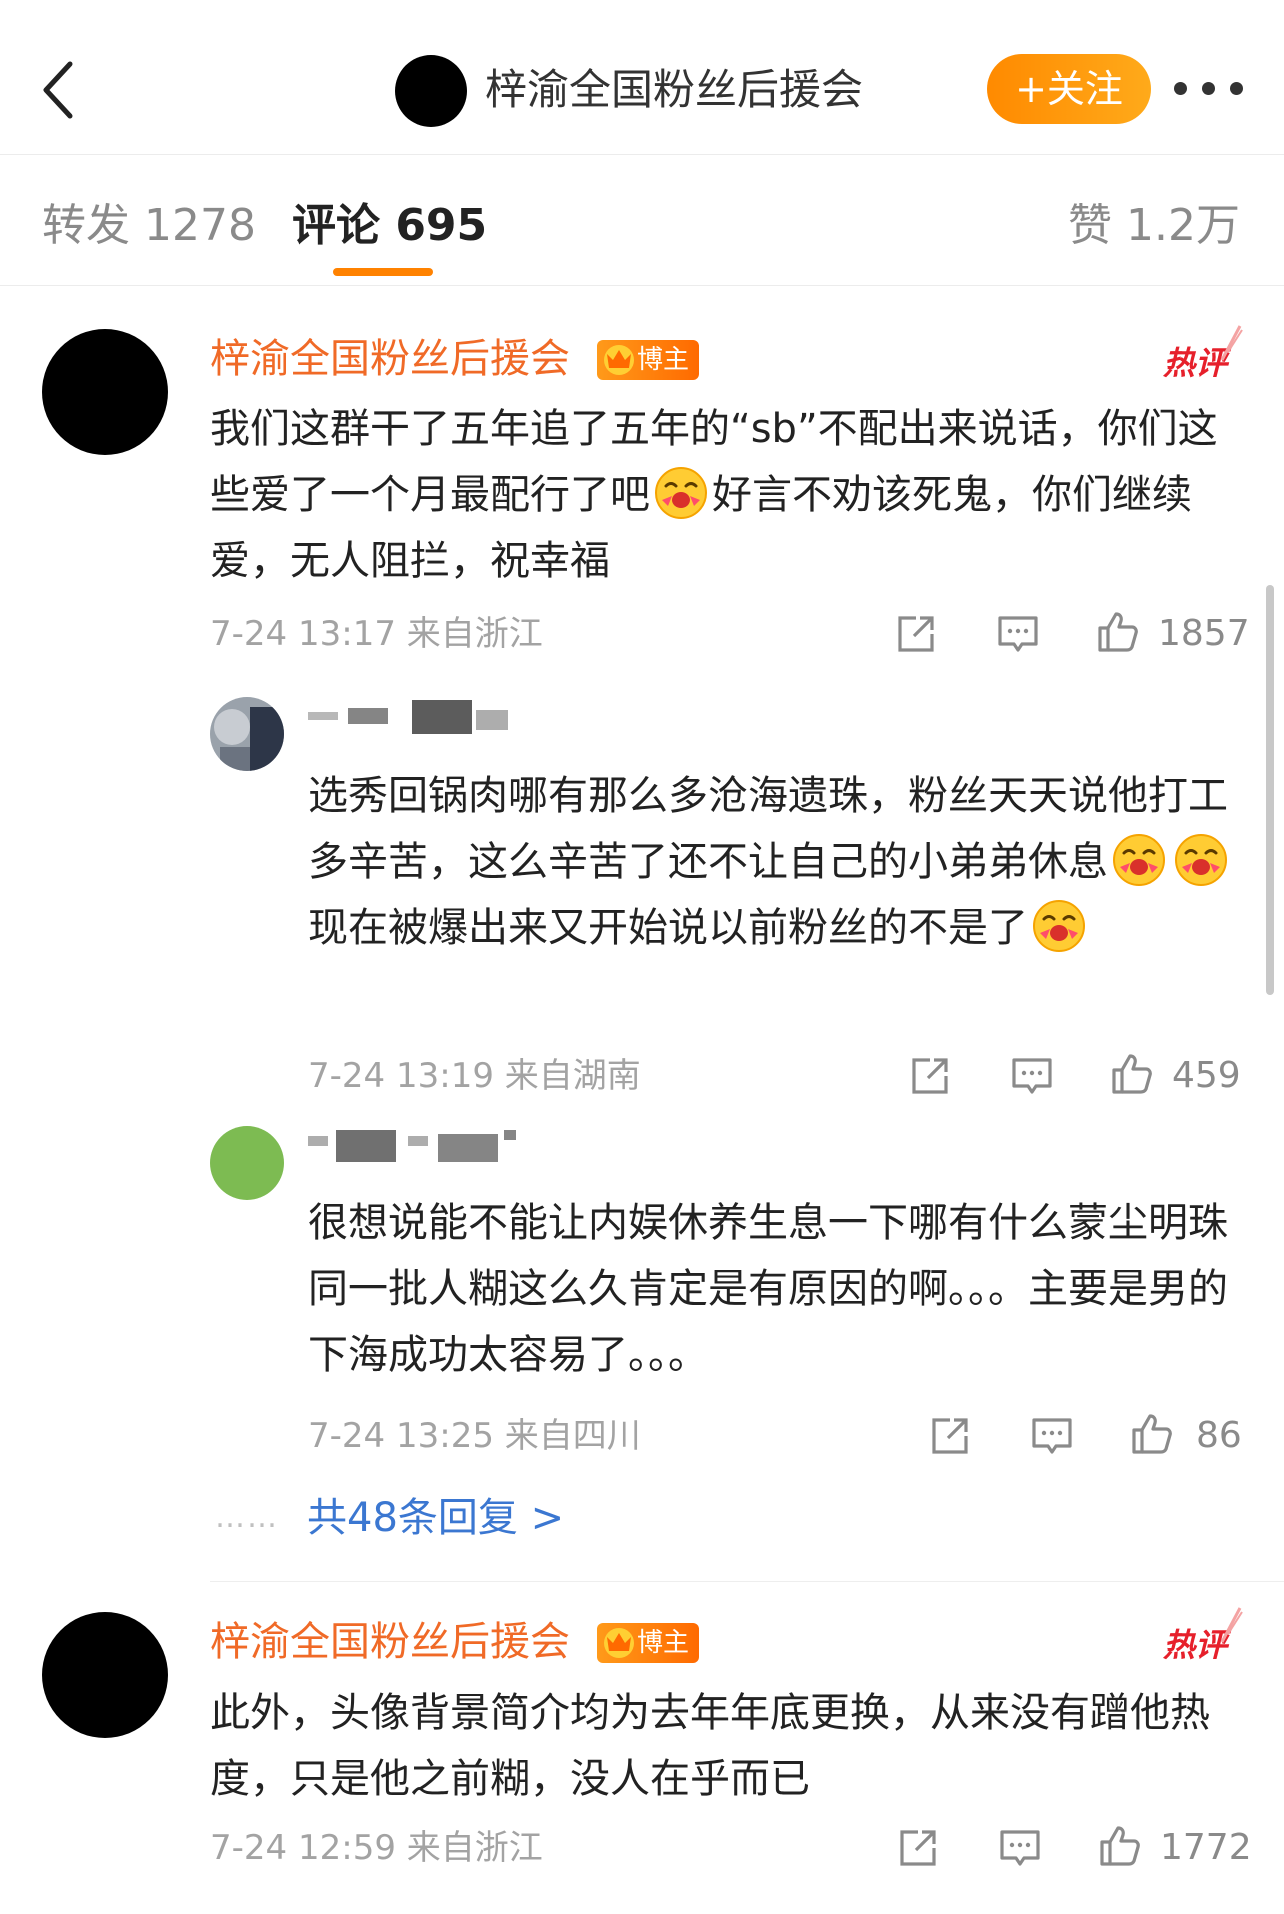 This screenshot has height=1914, width=1284. Describe the element at coordinates (572, 1436) in the screenshot. I see `reply-location: 来自四川` at that location.